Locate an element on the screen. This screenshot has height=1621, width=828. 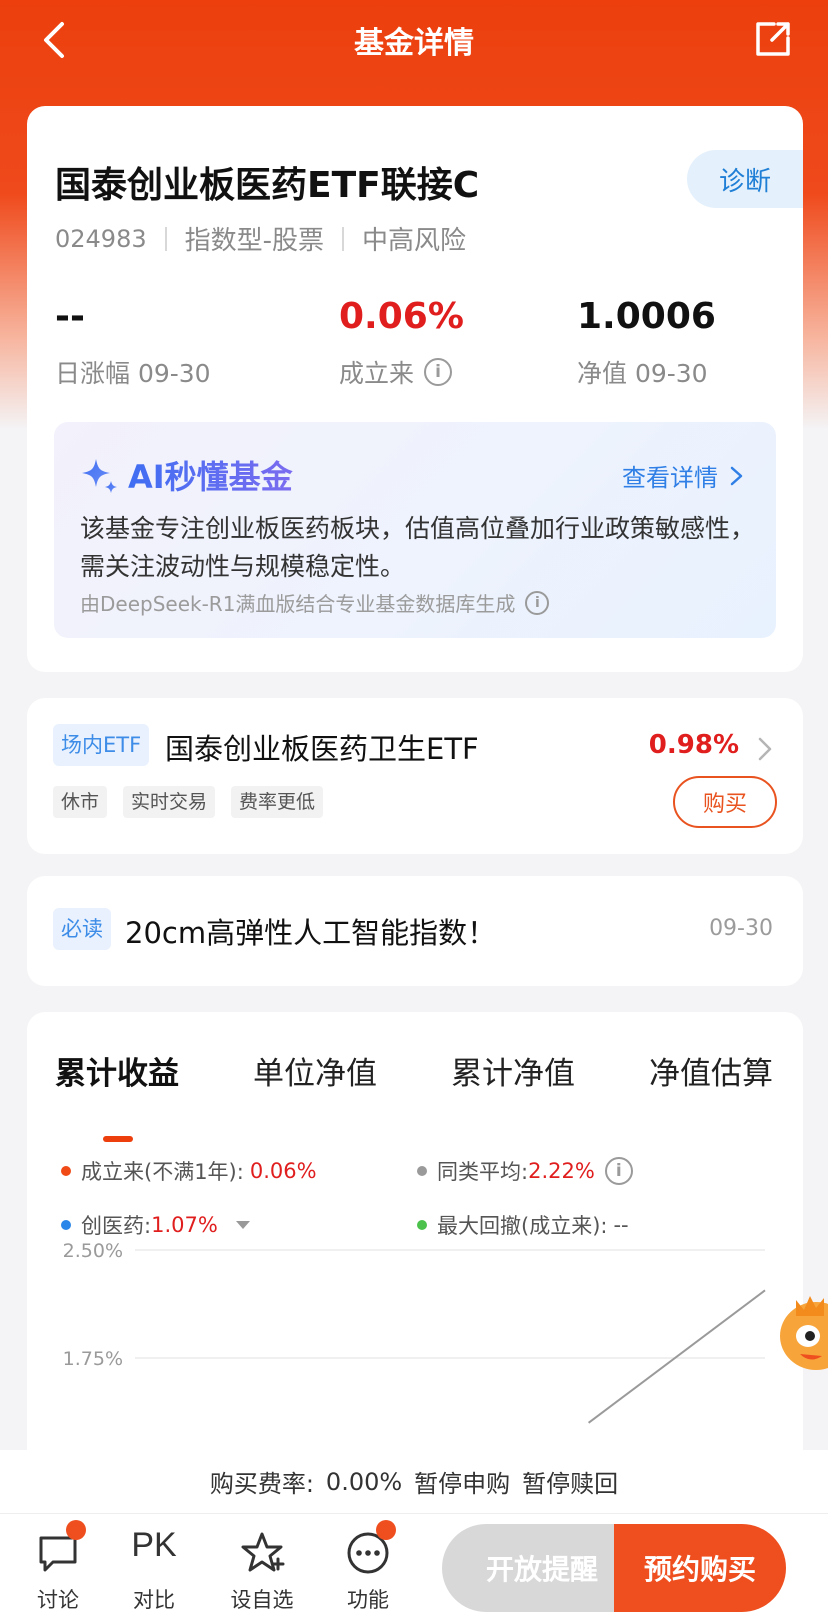
nav-bar: 基金详情 is located at coordinates (414, 40).